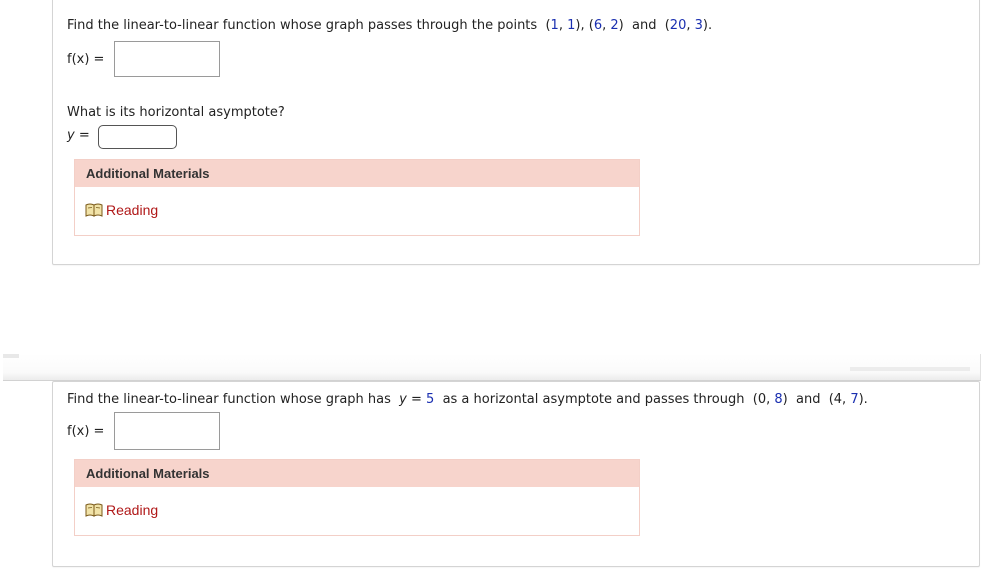 The image size is (984, 570). I want to click on reading-link-2: Reading, so click(121, 510).